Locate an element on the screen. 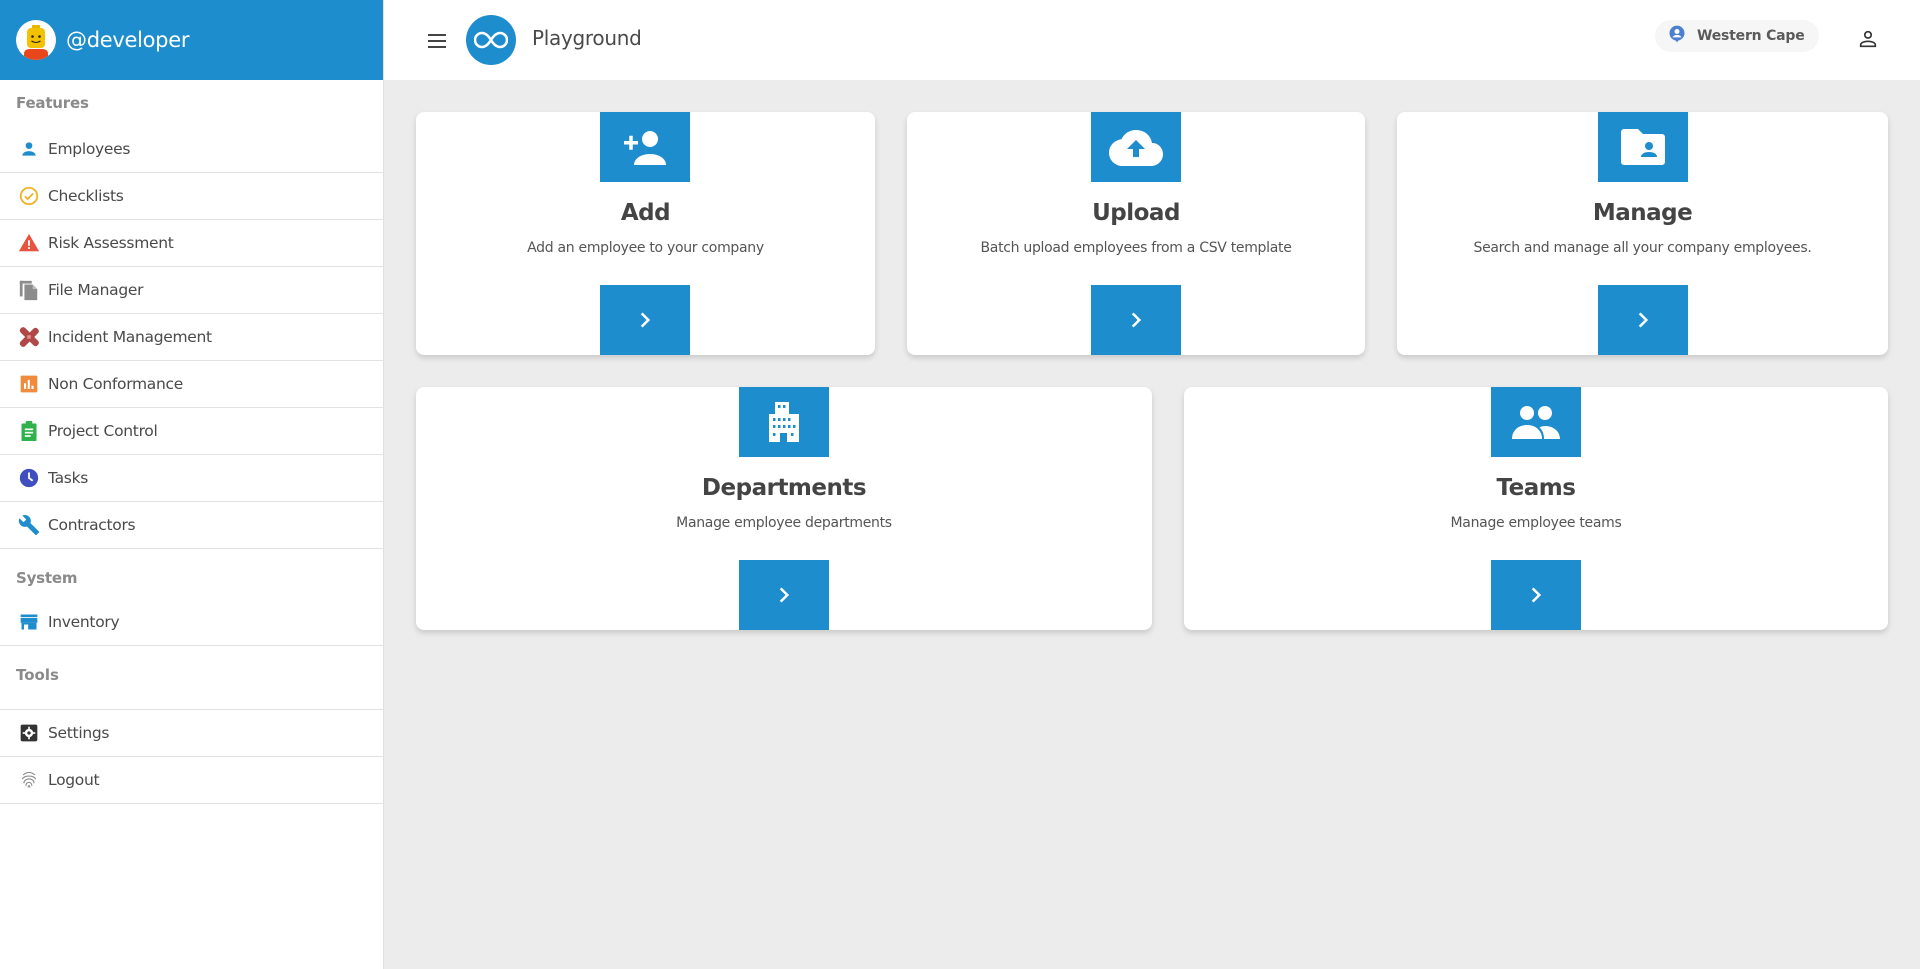 The image size is (1920, 969). menu-icon is located at coordinates (437, 40).